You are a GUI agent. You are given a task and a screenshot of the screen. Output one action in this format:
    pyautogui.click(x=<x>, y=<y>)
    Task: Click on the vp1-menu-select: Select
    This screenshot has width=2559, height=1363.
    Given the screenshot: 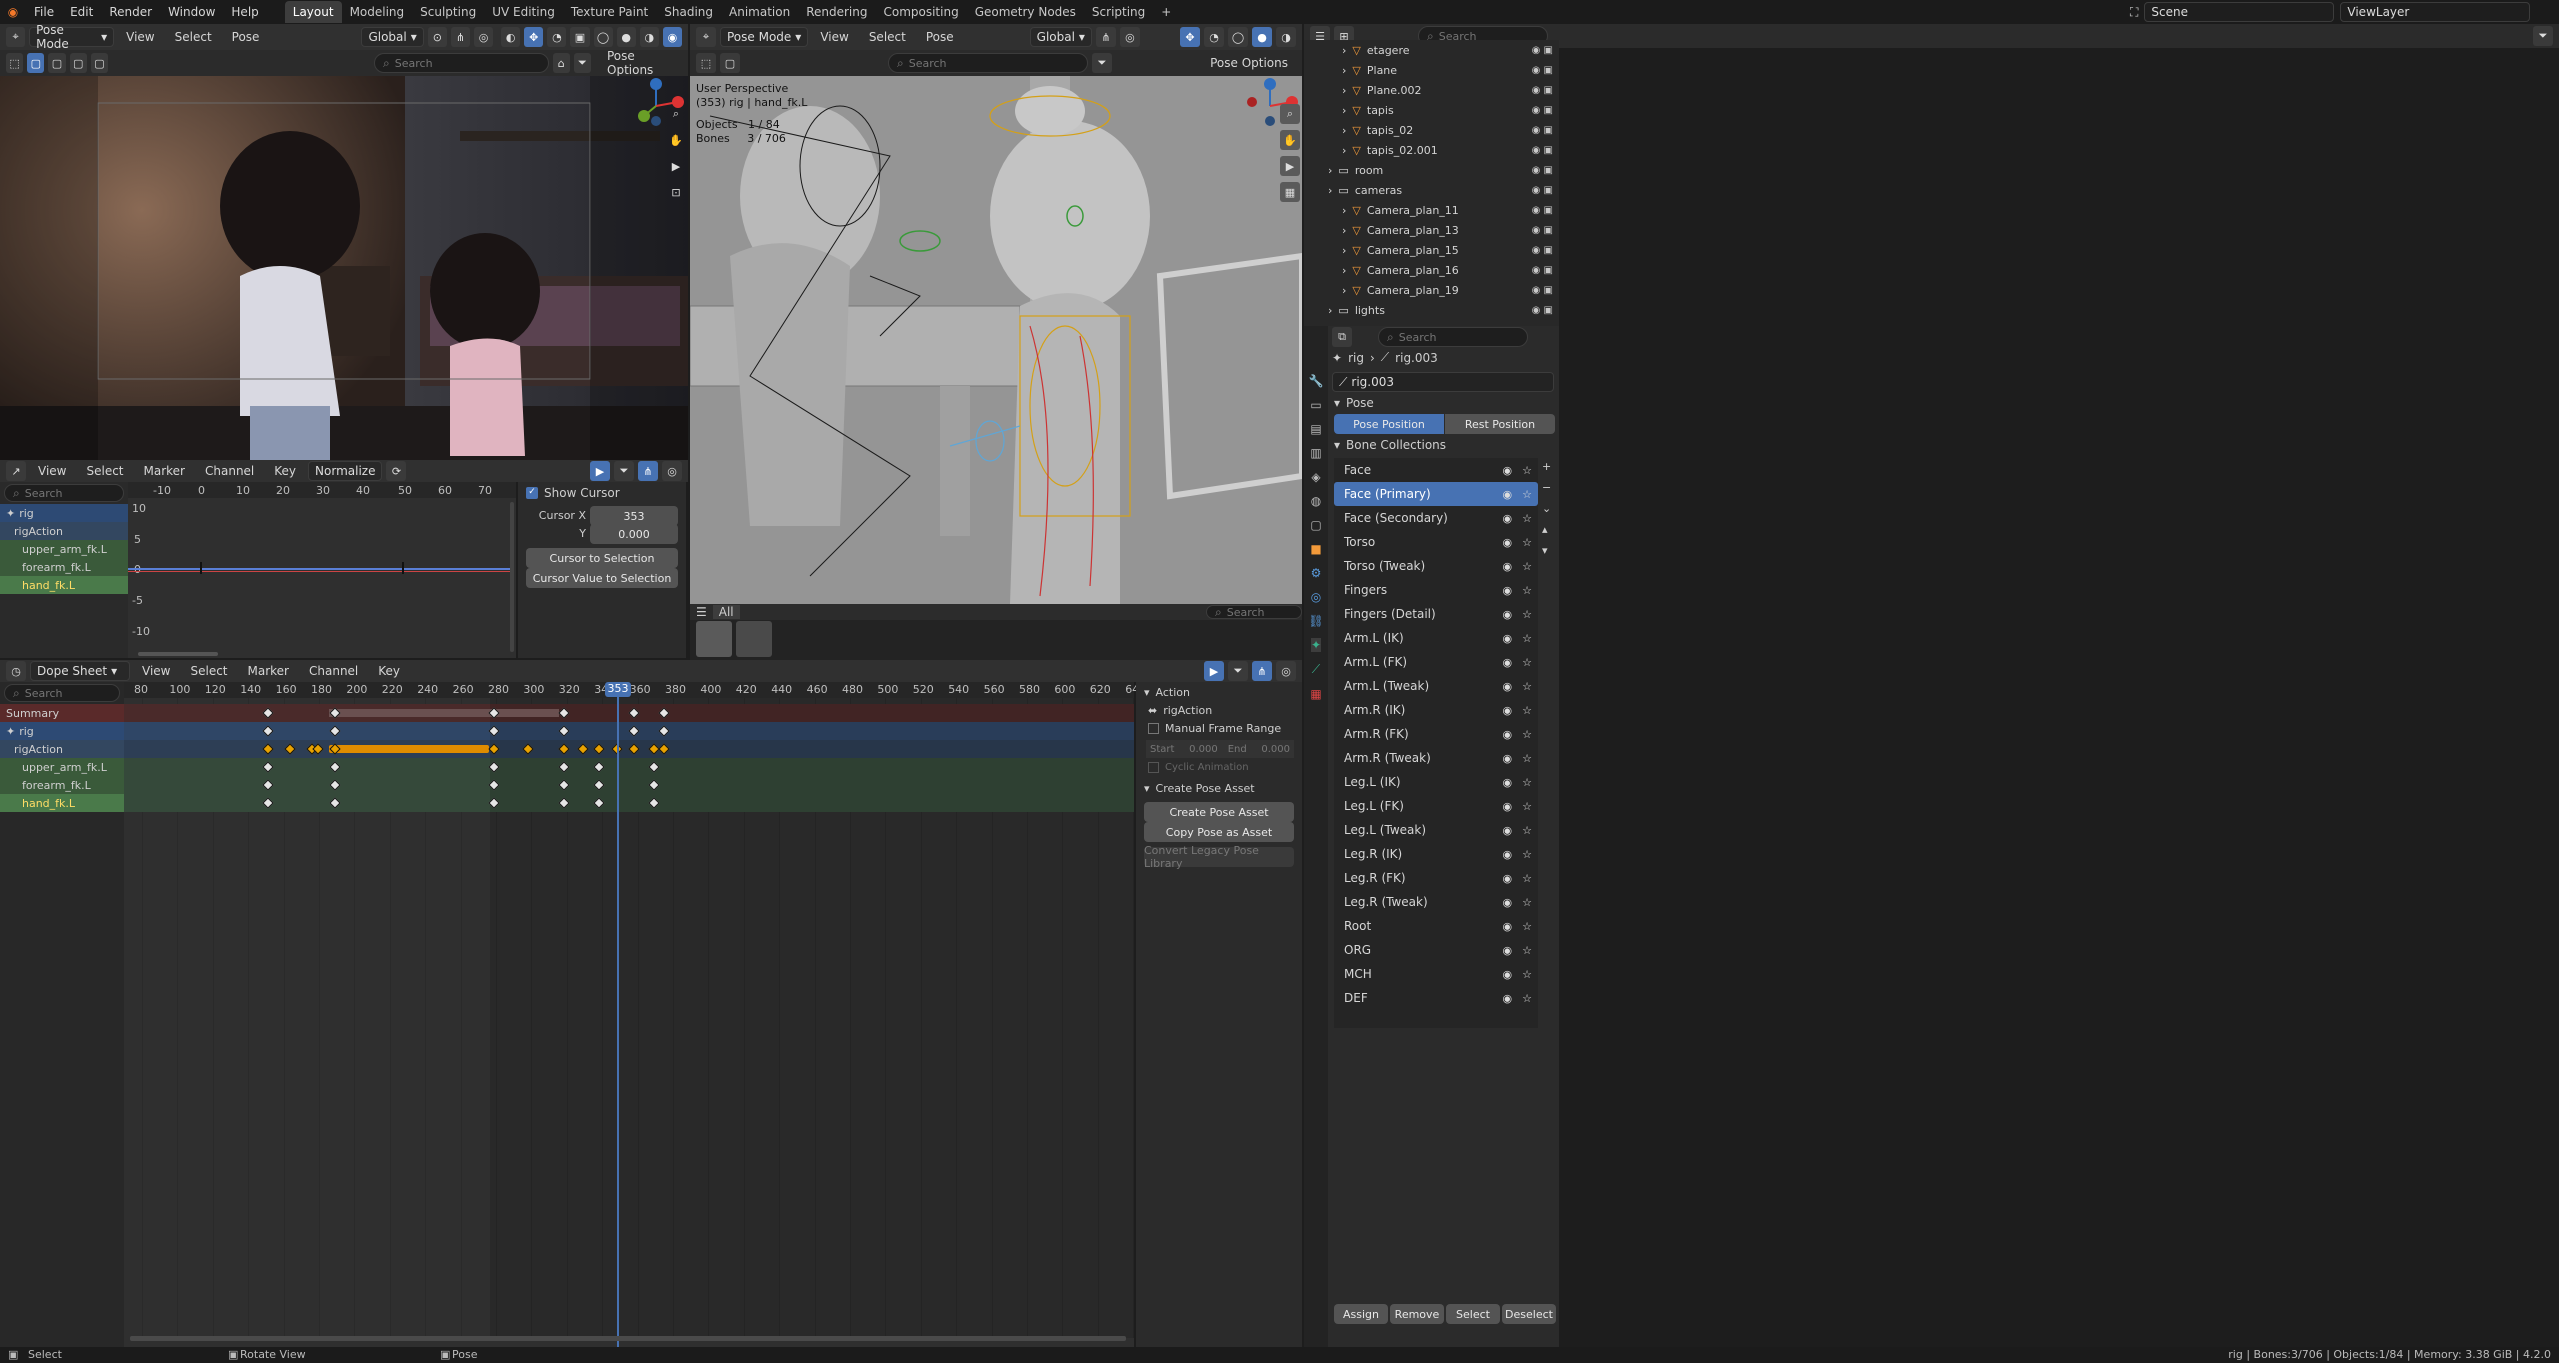 What is the action you would take?
    pyautogui.click(x=193, y=37)
    